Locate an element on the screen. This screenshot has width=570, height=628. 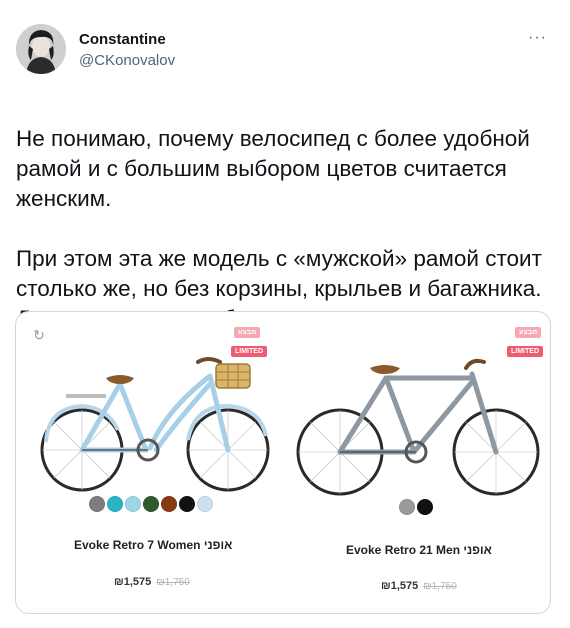
avatar-image is located at coordinates (41, 49).